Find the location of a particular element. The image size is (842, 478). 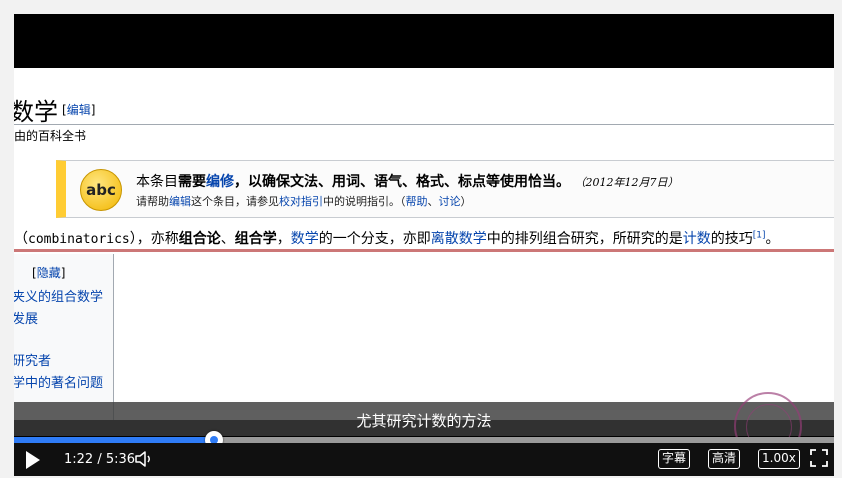

subtitle-bar: 尤其研究计数的方法 is located at coordinates (424, 419).